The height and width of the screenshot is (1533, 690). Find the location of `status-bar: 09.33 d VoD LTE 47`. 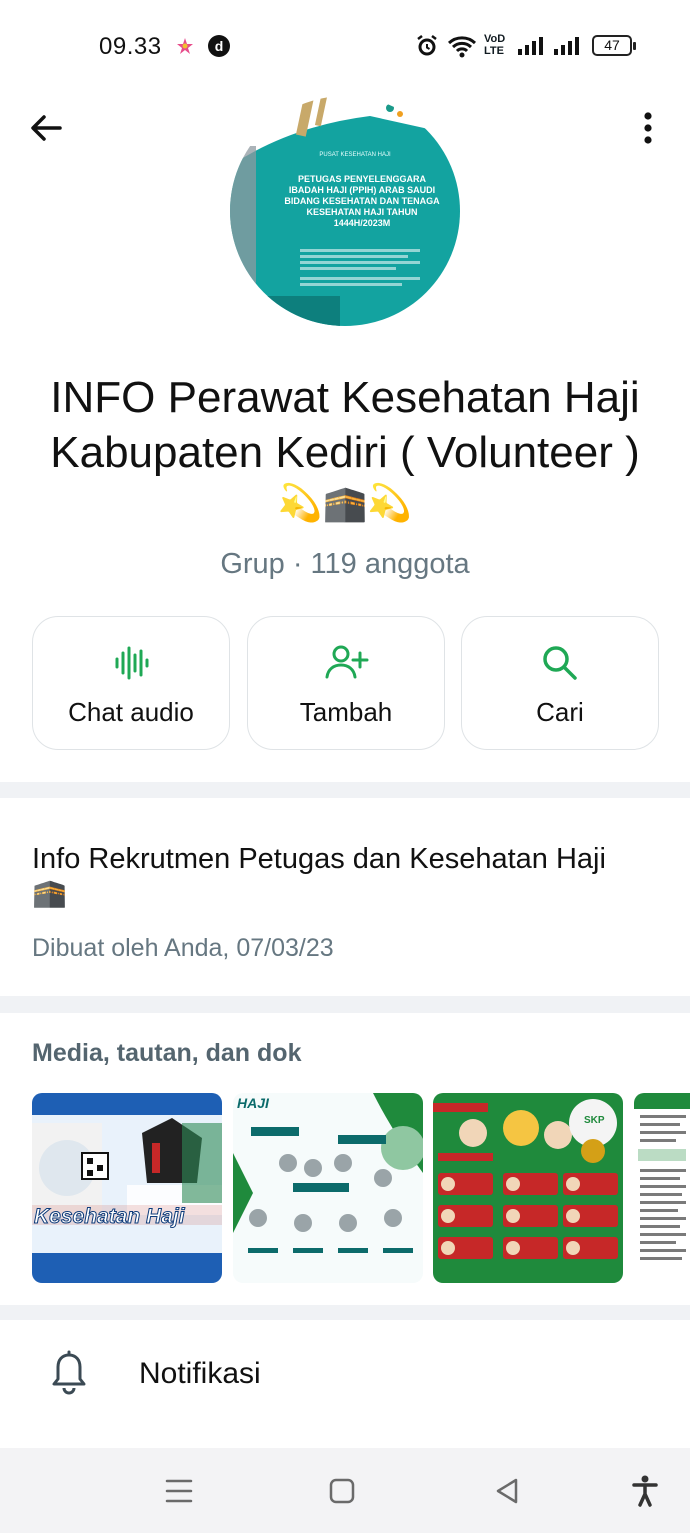

status-bar: 09.33 d VoD LTE 47 is located at coordinates (345, 46).